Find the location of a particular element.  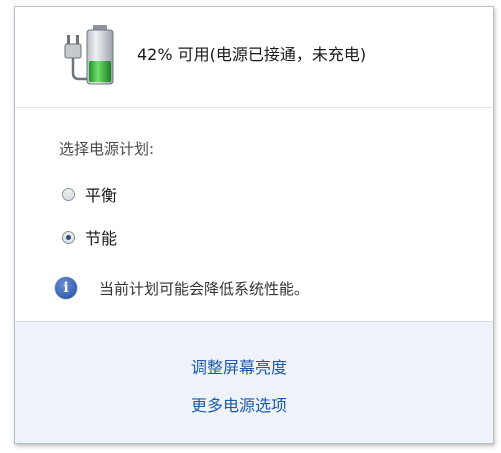

radio-balanced is located at coordinates (68, 194).